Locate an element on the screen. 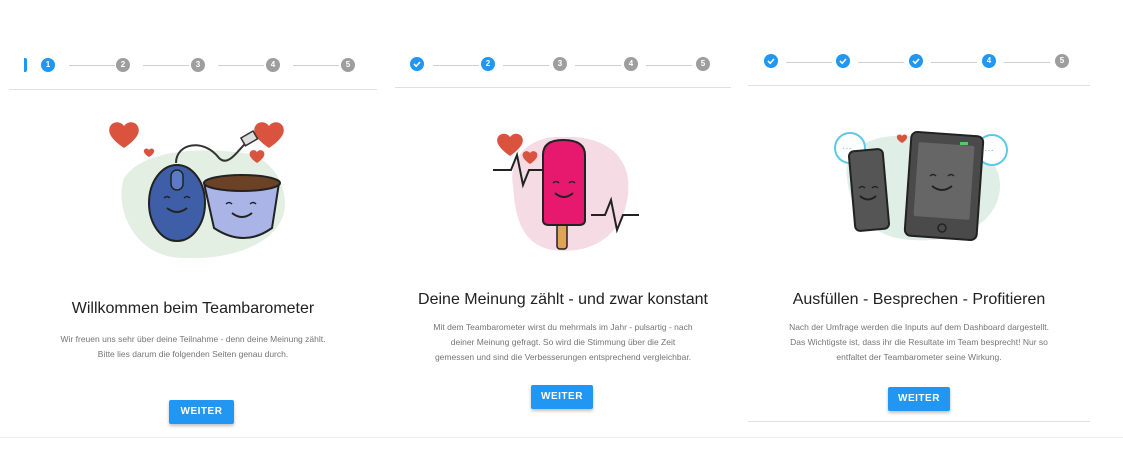 This screenshot has height=457, width=1123. stepper: 2 3 4 5 is located at coordinates (563, 65).